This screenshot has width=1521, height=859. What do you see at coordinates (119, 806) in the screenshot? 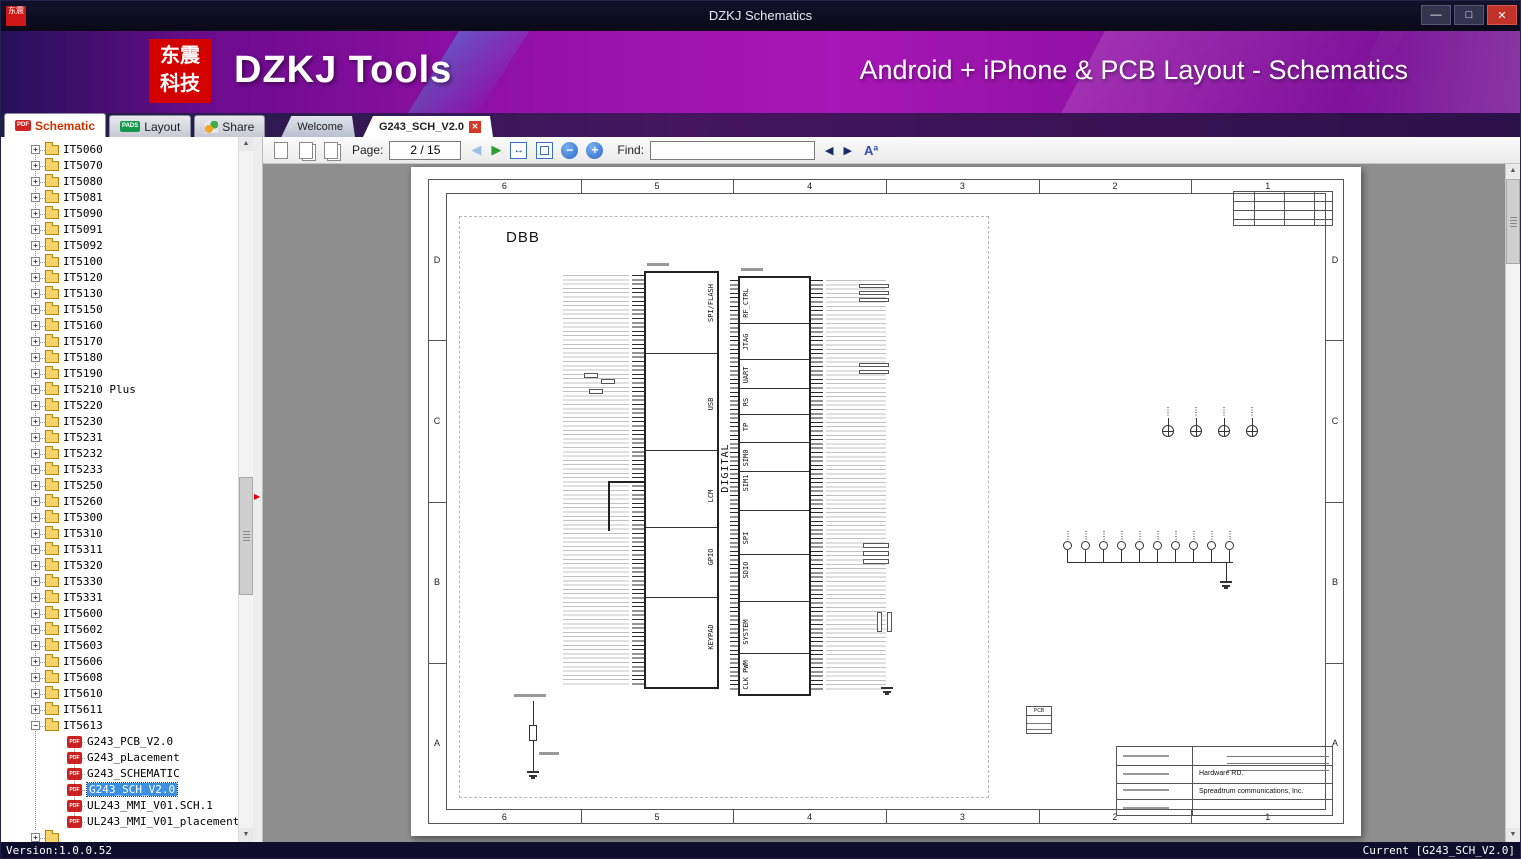
I see `tree-file-item: PDF UL243_MMI_V01.SCH.1` at bounding box center [119, 806].